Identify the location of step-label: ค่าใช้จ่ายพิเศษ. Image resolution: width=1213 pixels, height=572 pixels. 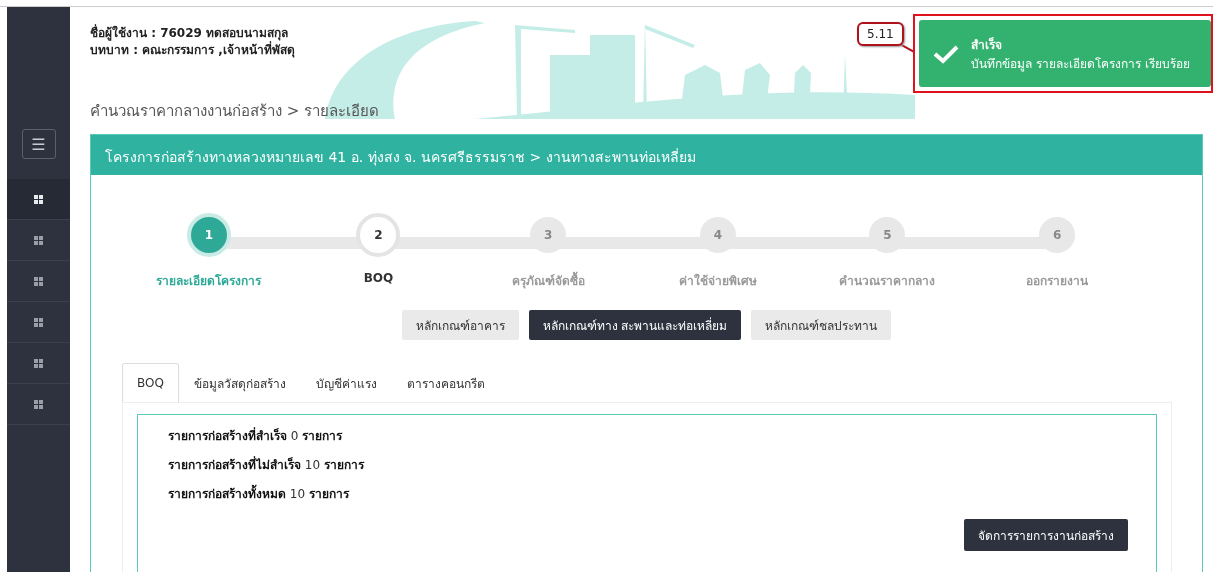
(717, 281).